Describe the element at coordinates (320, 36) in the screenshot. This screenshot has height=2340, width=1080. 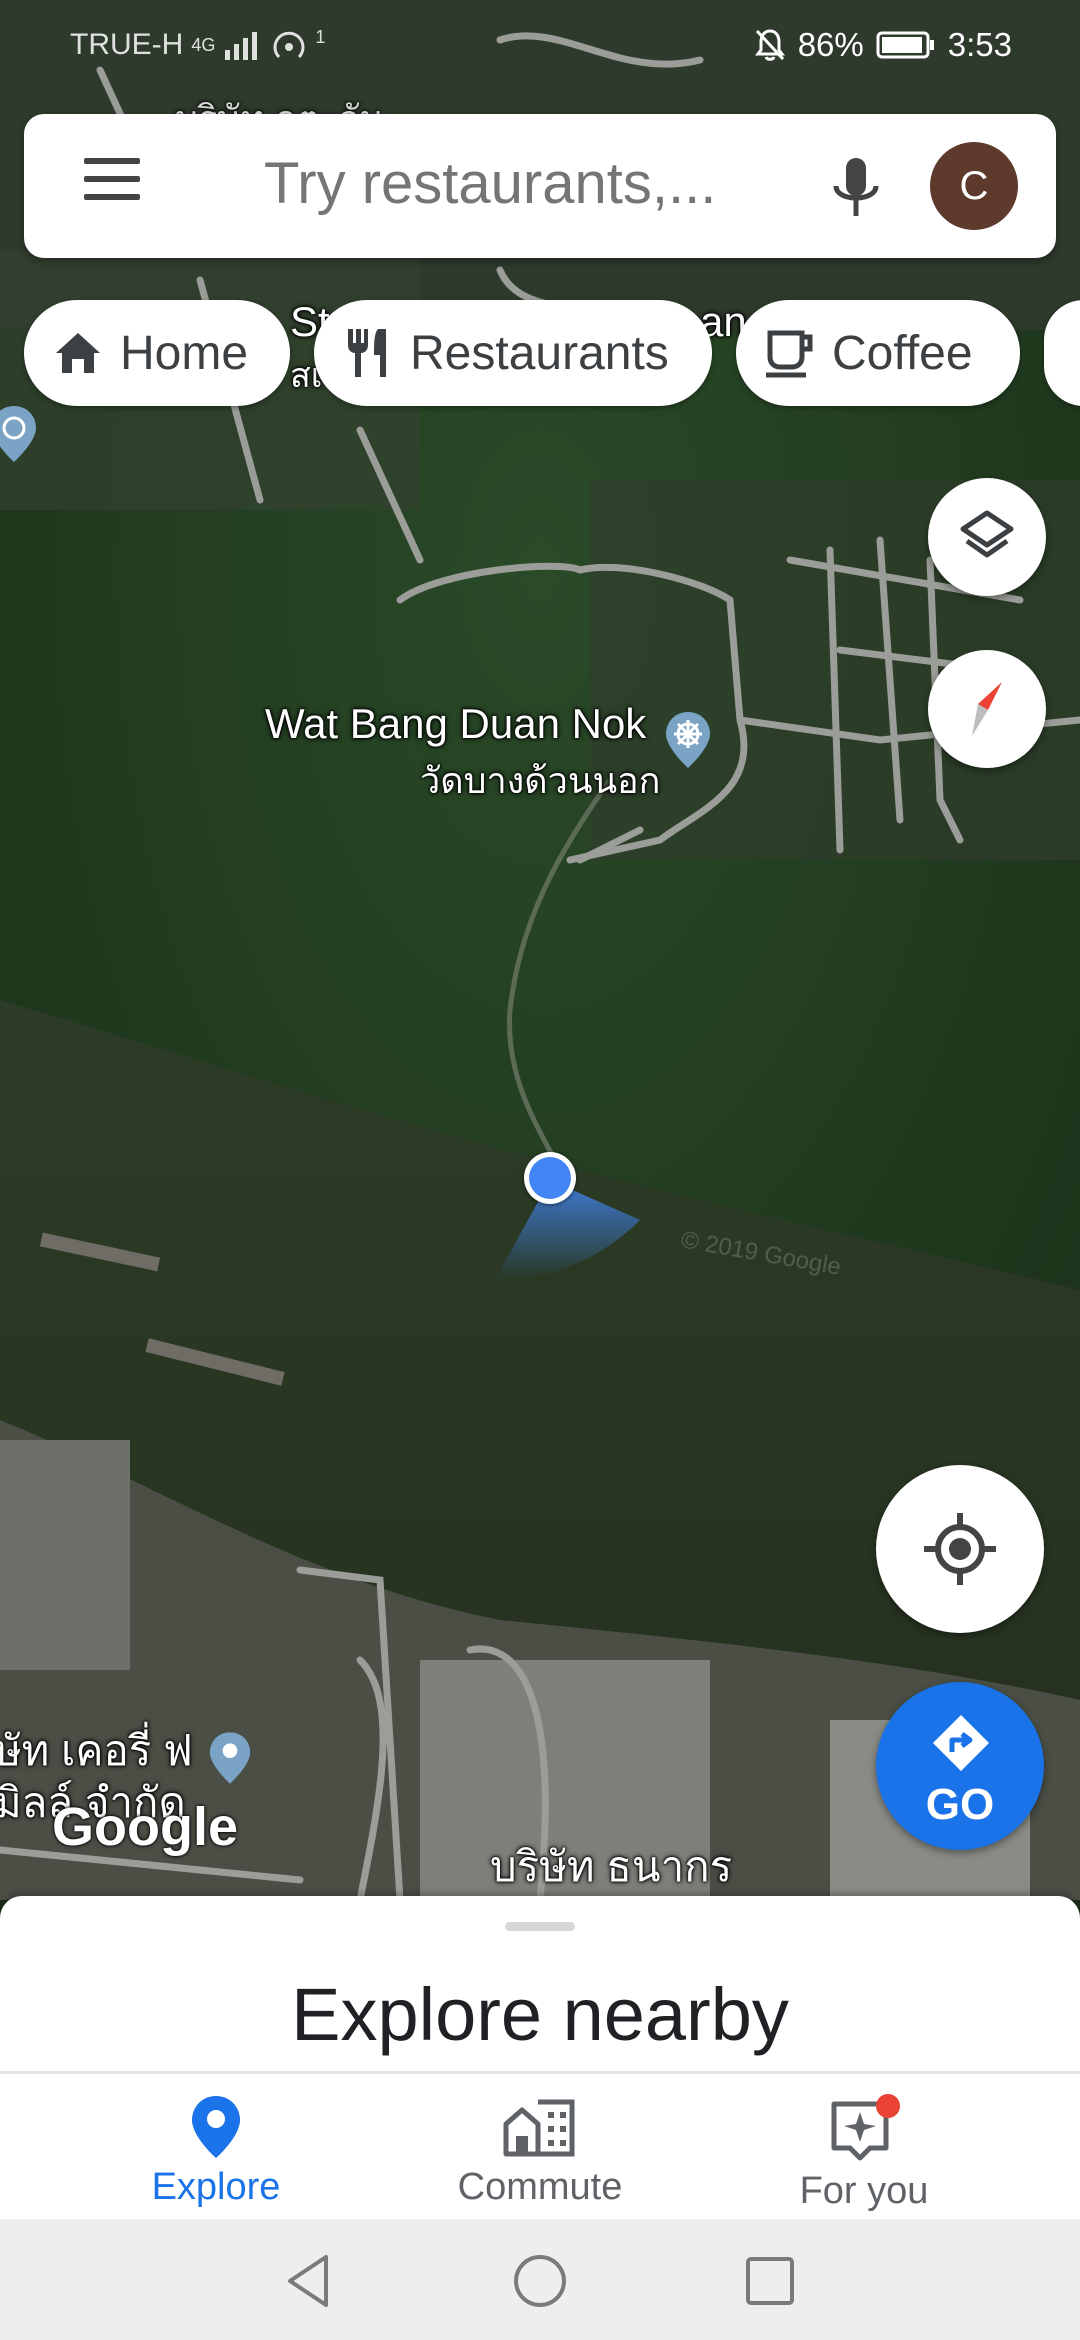
I see `hotspot-count: 1` at that location.